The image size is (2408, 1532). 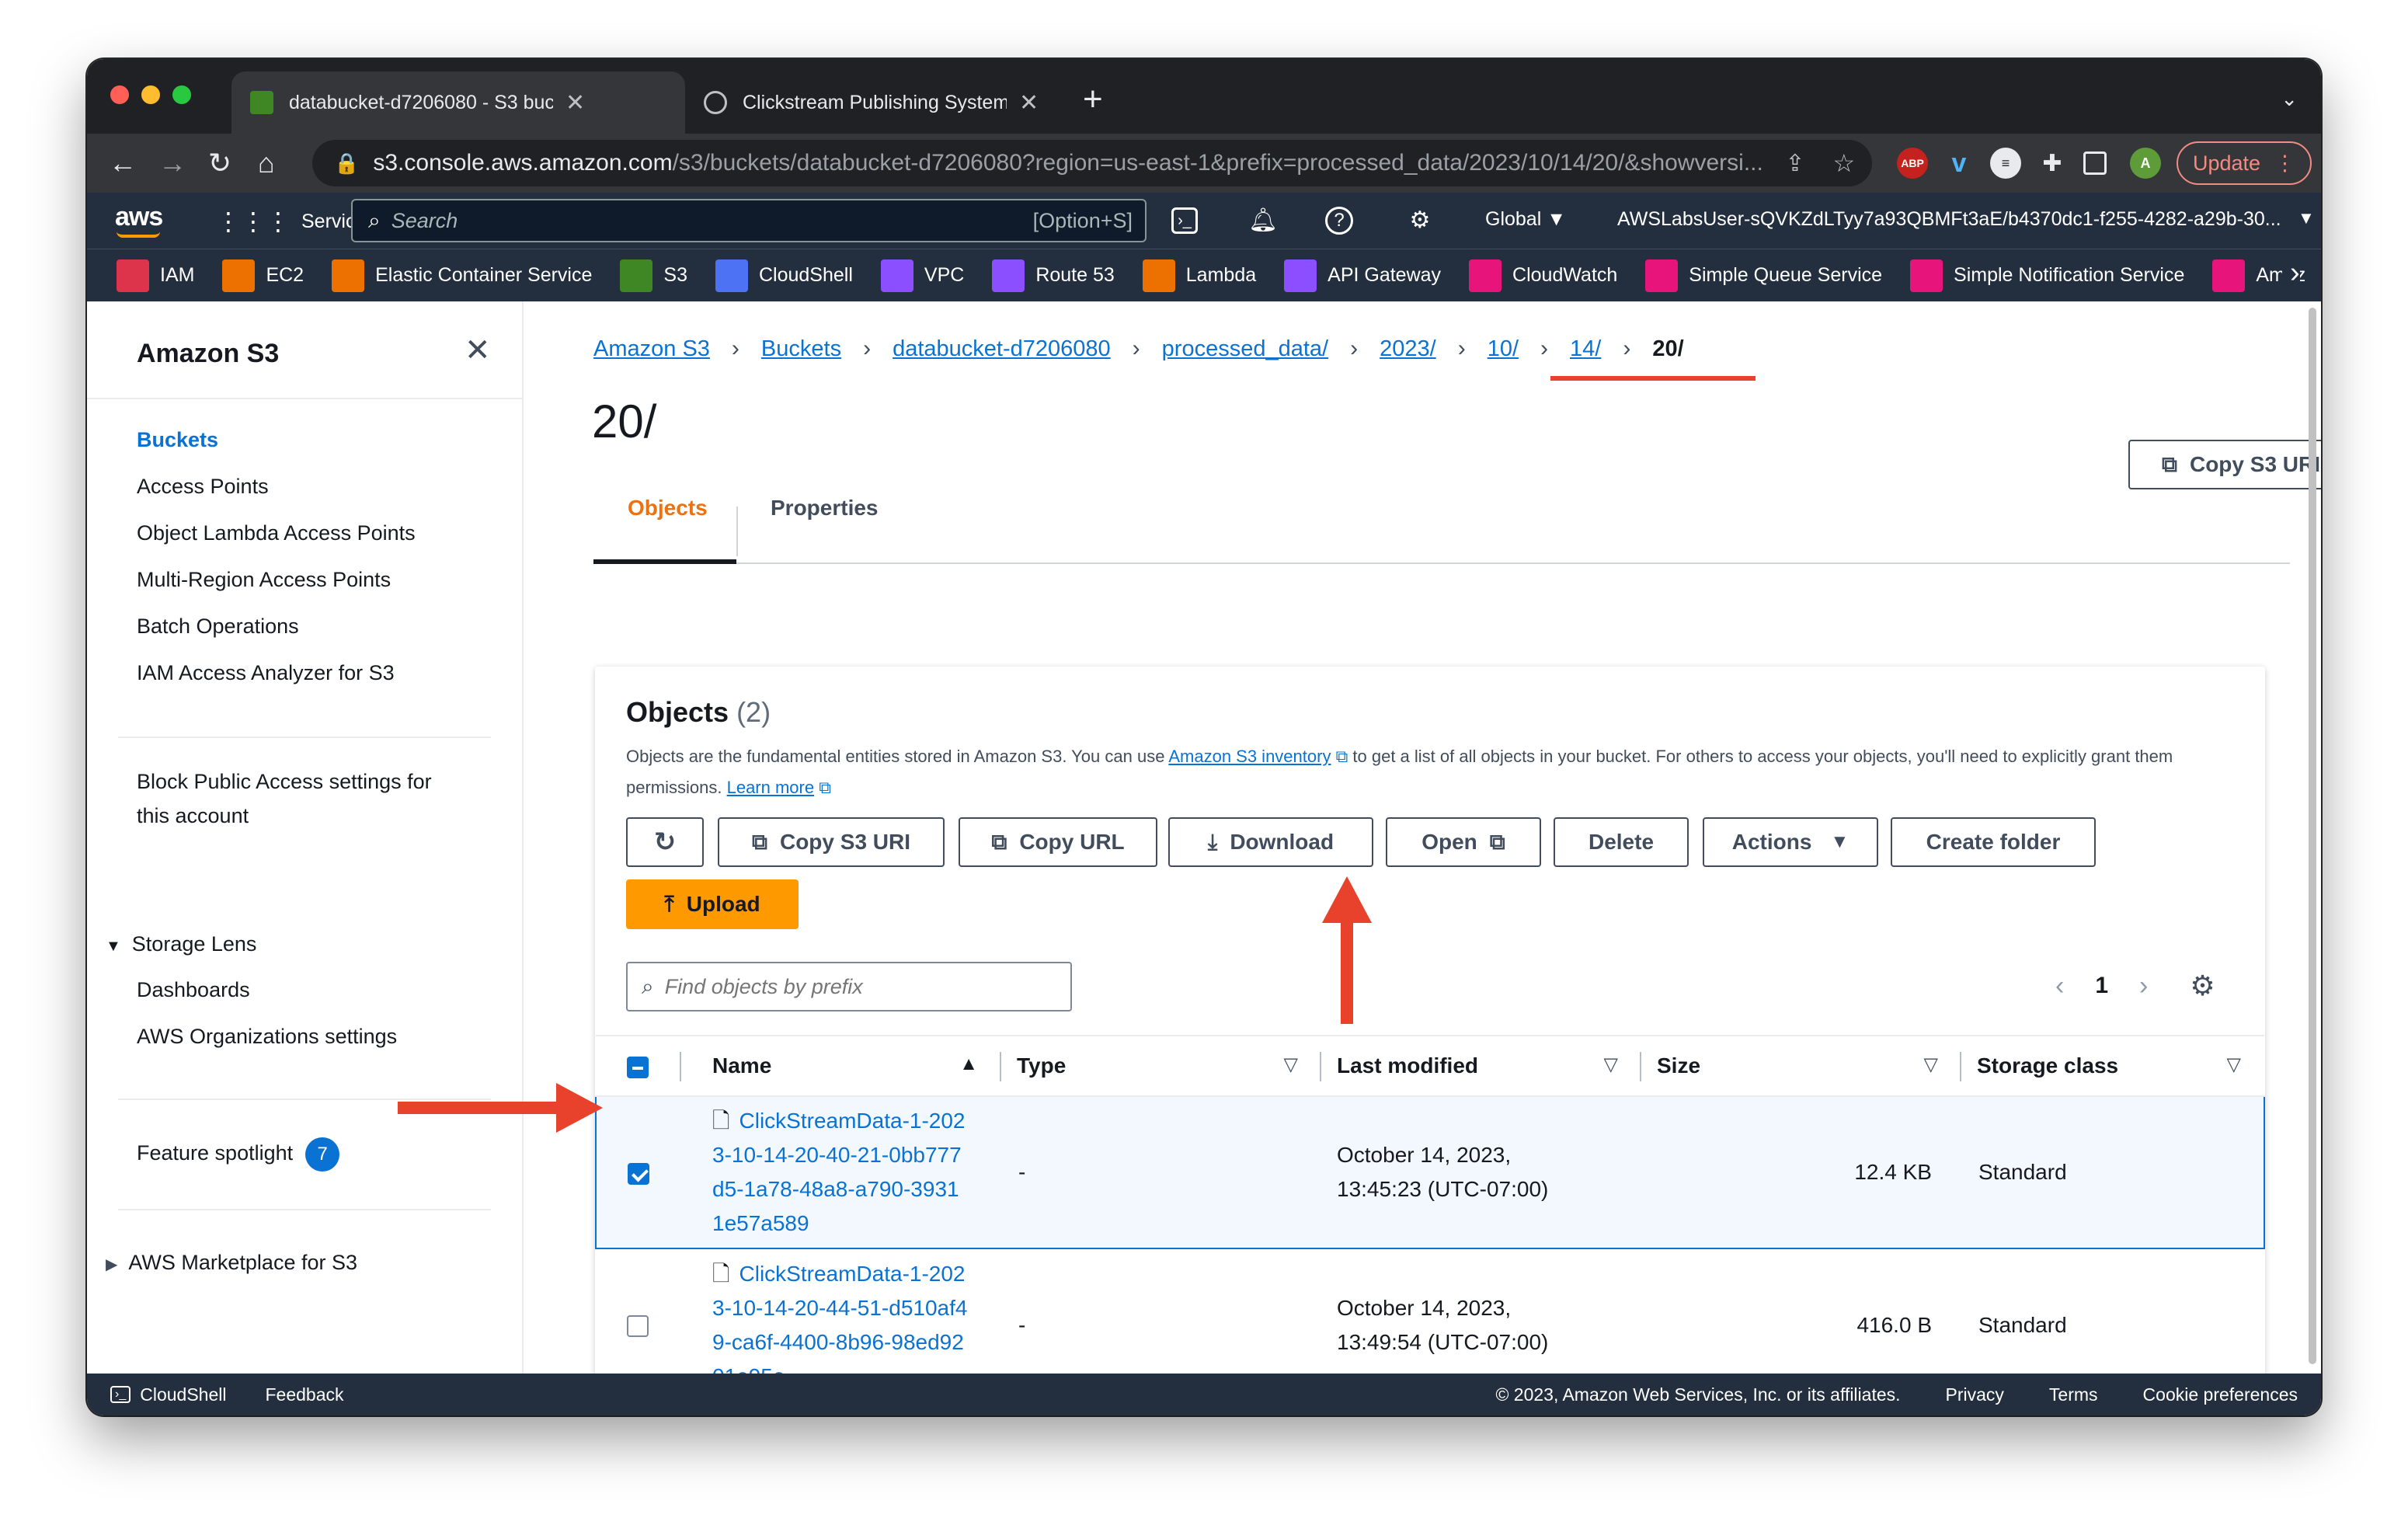 I want to click on page-scrollbar, so click(x=2312, y=836).